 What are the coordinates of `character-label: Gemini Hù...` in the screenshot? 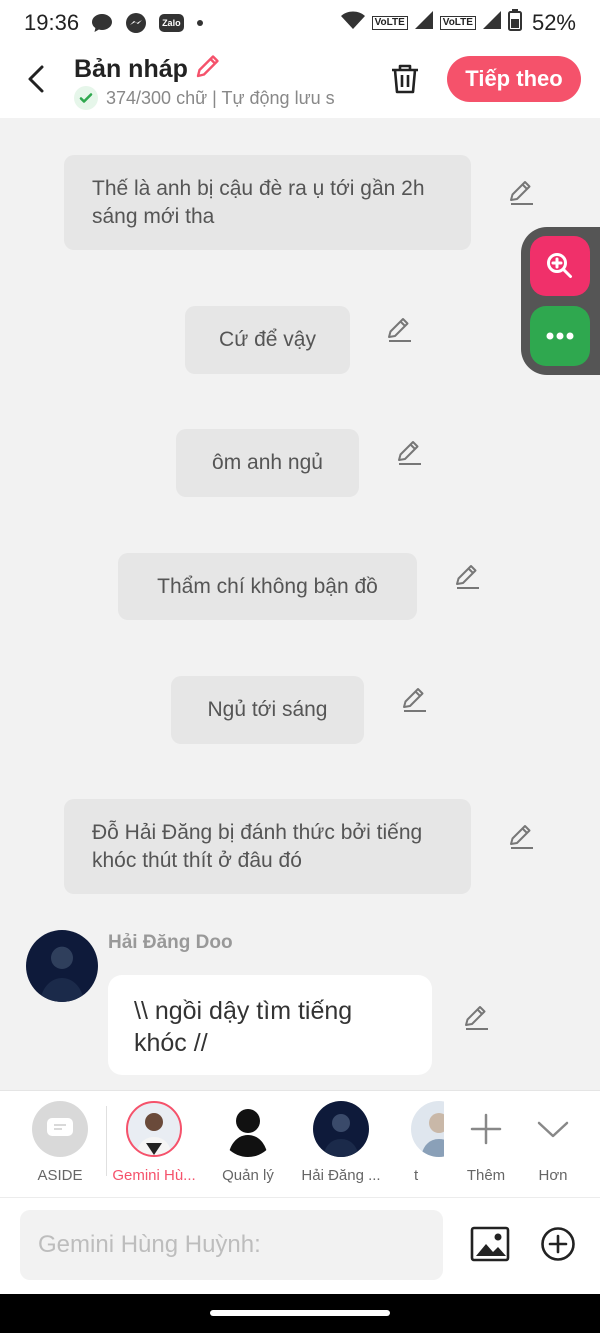 It's located at (154, 1175).